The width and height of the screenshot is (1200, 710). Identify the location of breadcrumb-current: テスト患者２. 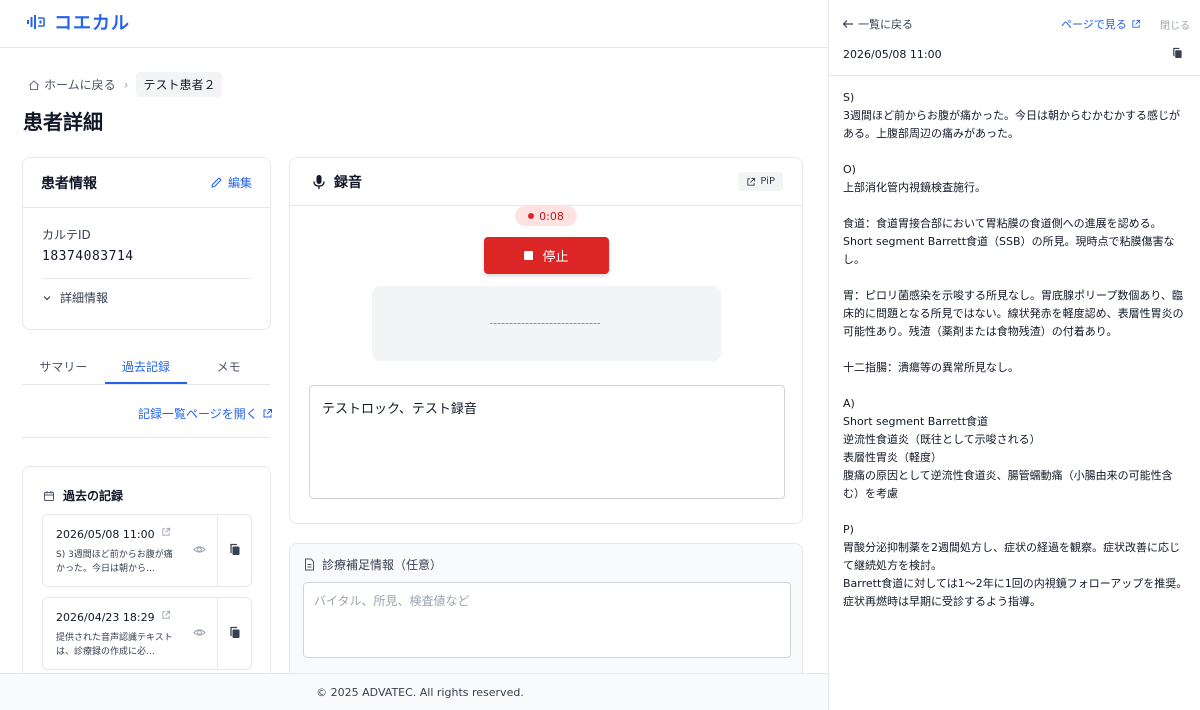
(179, 84).